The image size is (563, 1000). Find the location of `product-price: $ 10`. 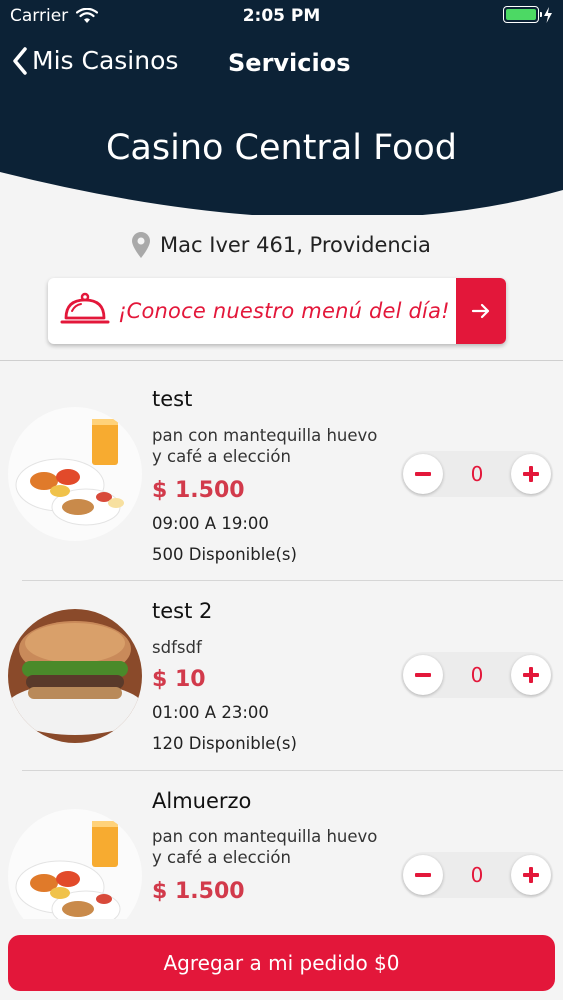

product-price: $ 10 is located at coordinates (179, 679).